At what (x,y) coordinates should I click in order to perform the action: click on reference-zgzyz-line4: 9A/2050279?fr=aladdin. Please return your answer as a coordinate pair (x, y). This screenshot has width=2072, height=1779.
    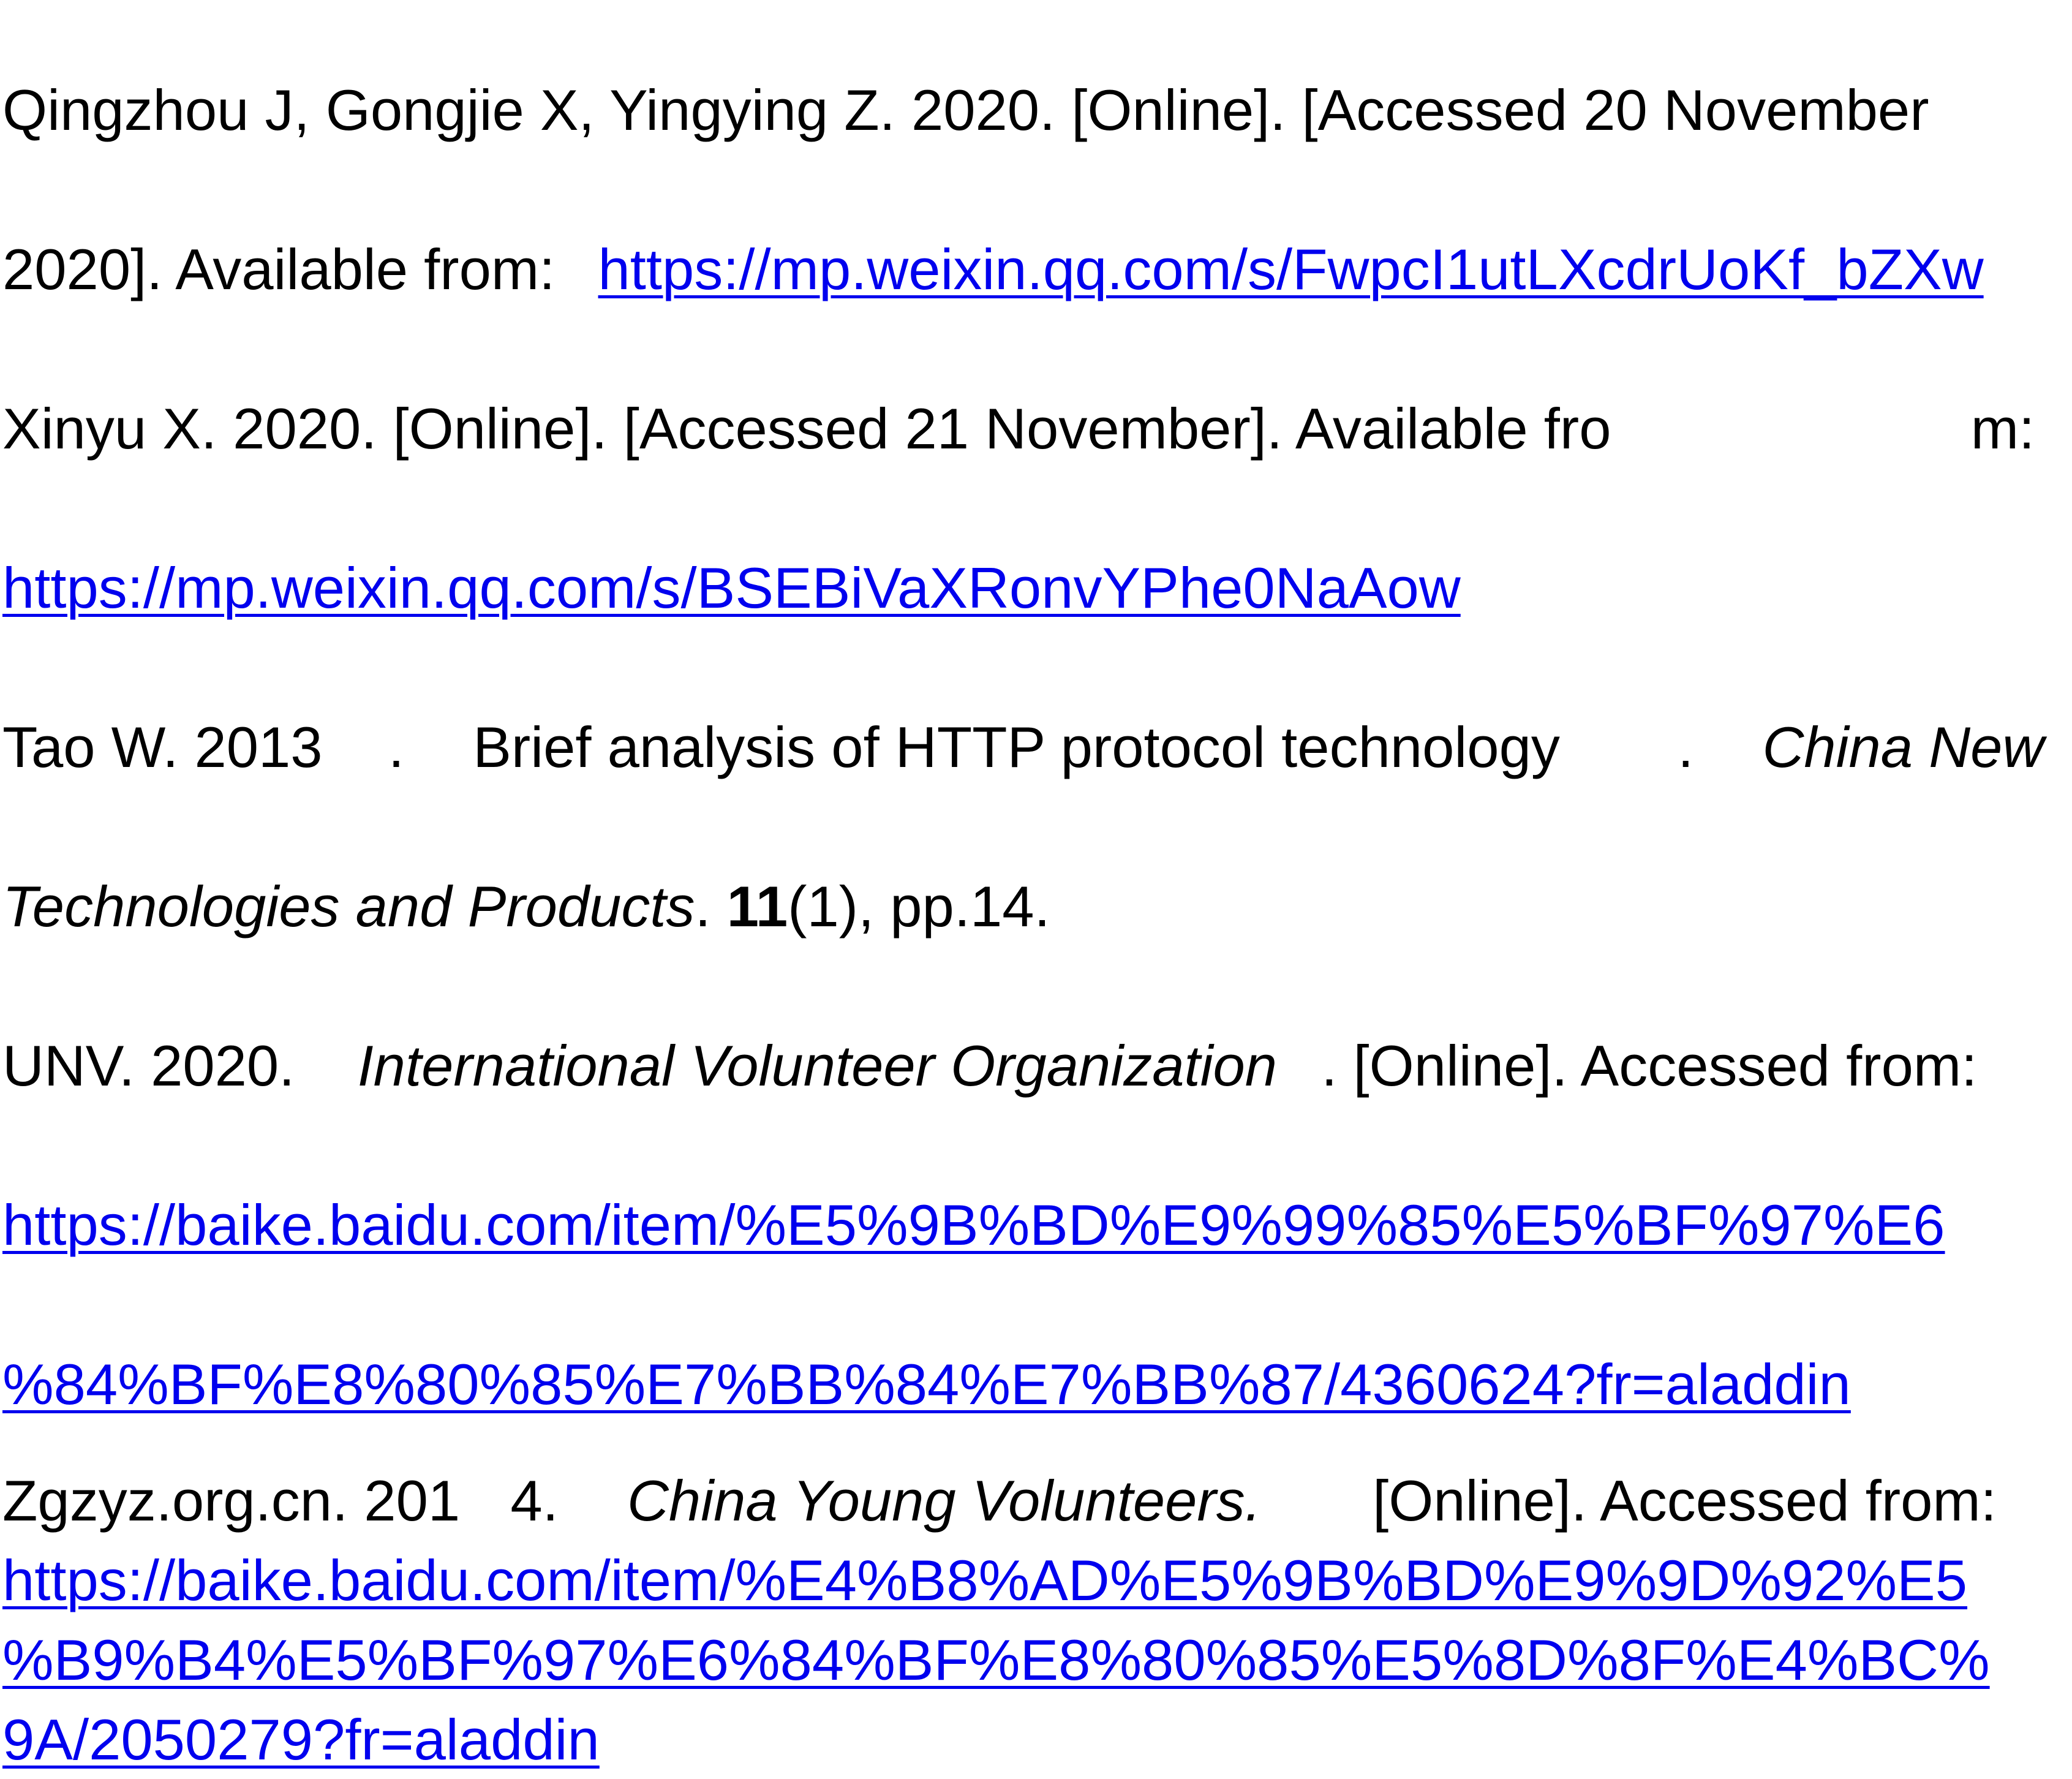
    Looking at the image, I should click on (301, 1739).